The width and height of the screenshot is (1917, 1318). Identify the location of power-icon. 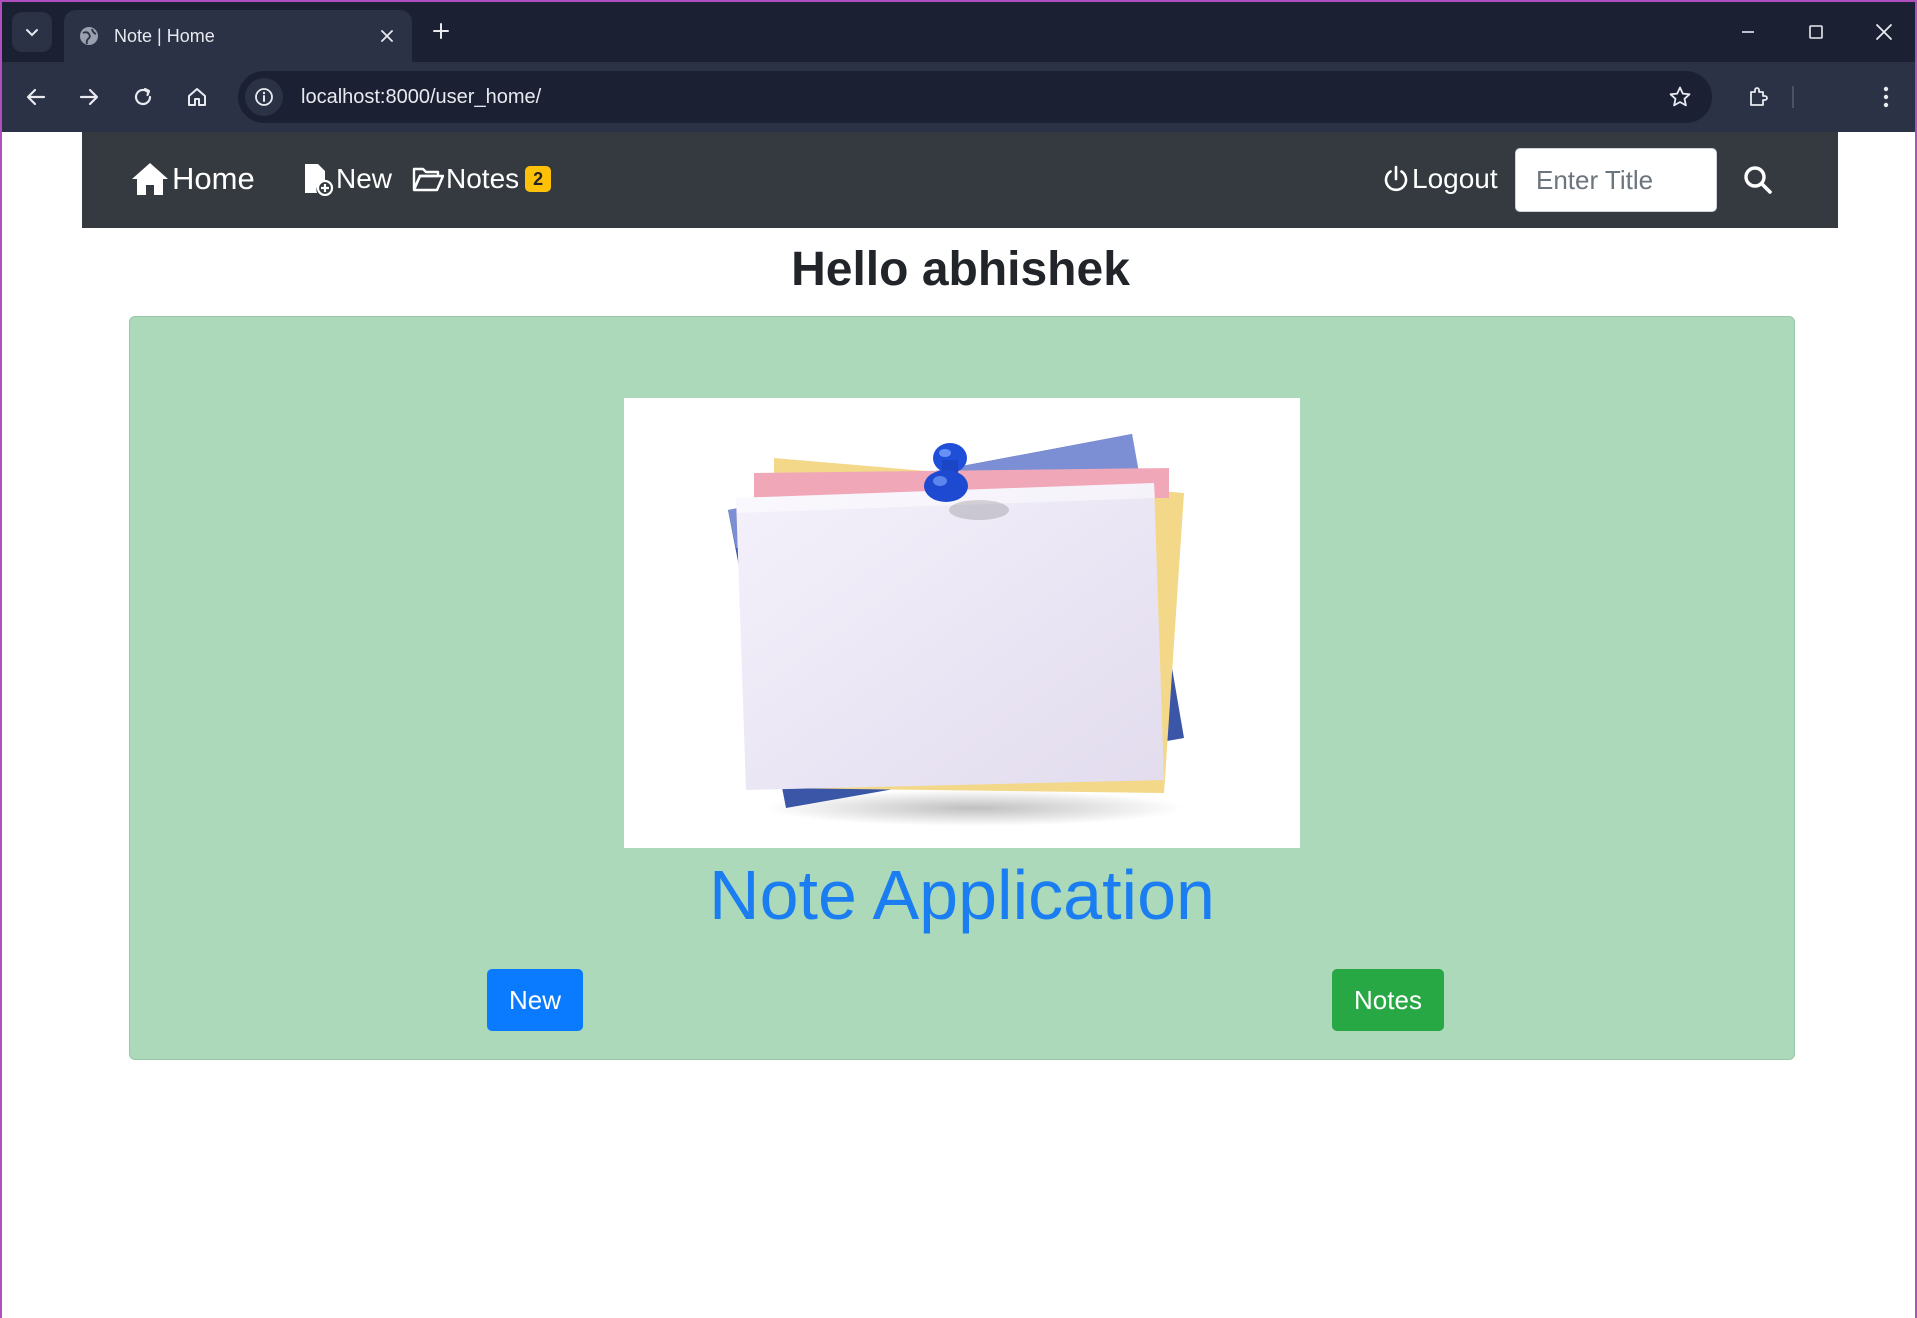
(1396, 178).